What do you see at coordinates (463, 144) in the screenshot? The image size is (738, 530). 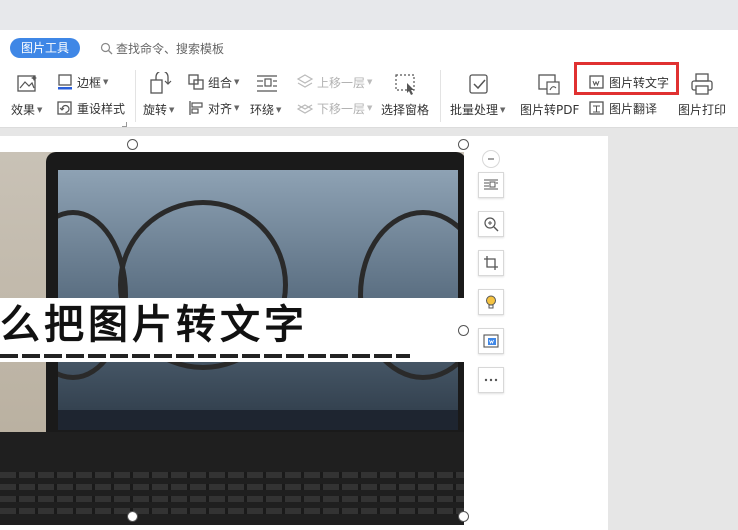 I see `resize-handle-top-right` at bounding box center [463, 144].